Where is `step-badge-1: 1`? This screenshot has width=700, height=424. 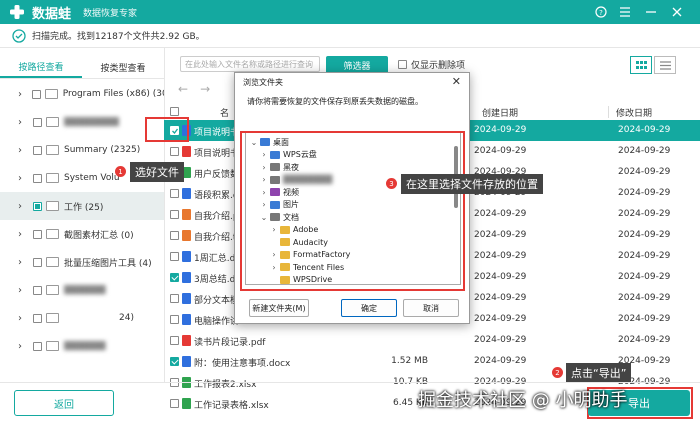 step-badge-1: 1 is located at coordinates (120, 171).